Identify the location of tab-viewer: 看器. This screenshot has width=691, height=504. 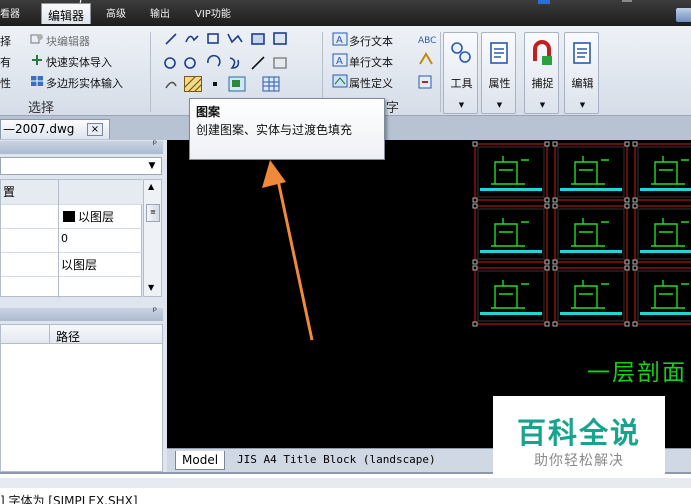
(10, 12).